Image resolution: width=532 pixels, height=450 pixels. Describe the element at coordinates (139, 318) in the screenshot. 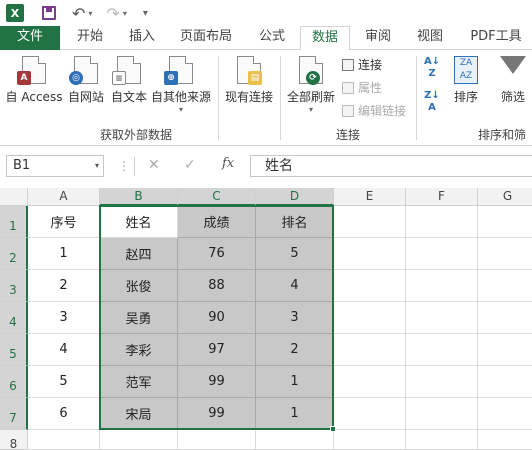

I see `table-cell: 吴勇` at that location.